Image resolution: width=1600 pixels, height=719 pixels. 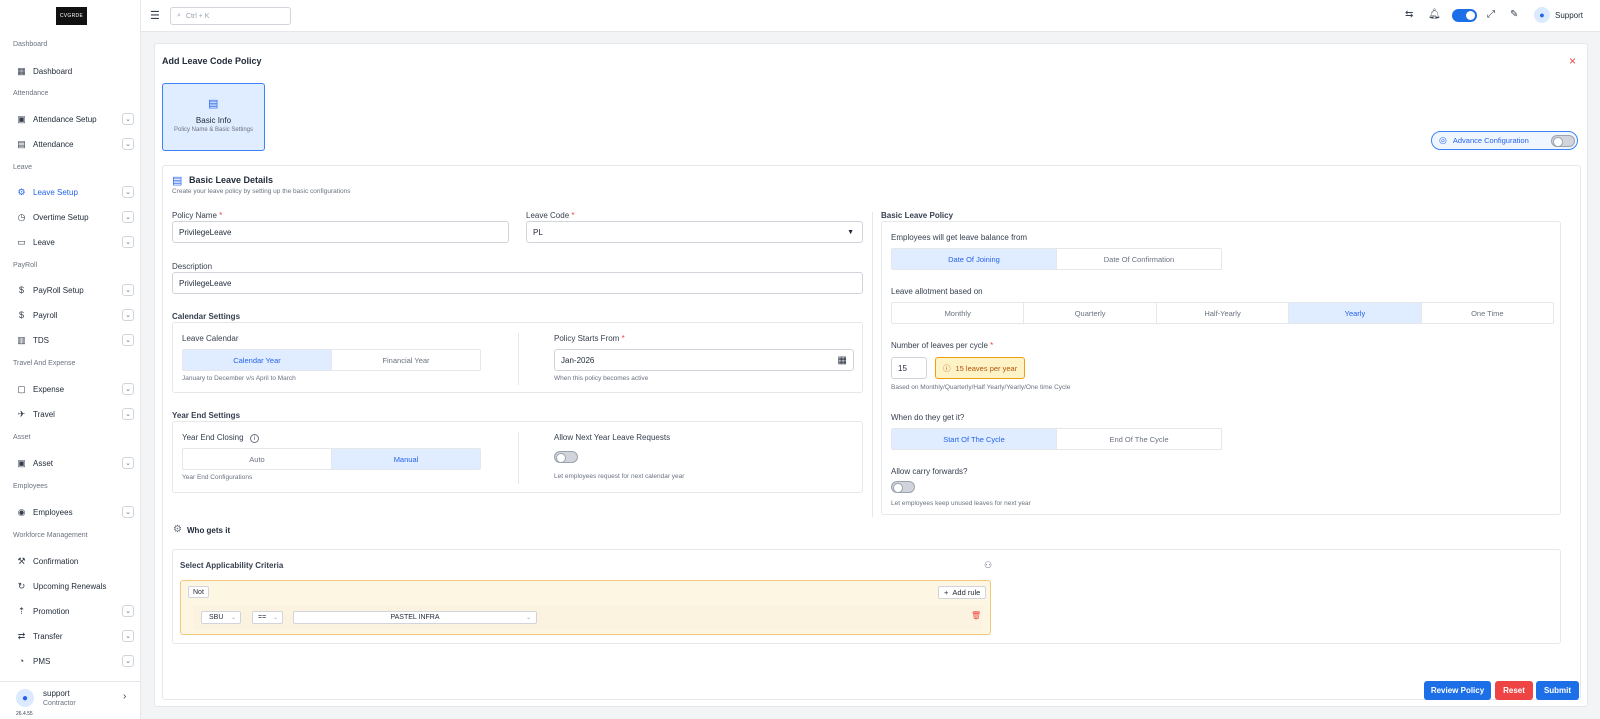 What do you see at coordinates (1542, 15) in the screenshot?
I see `user-avatar-icon: ●` at bounding box center [1542, 15].